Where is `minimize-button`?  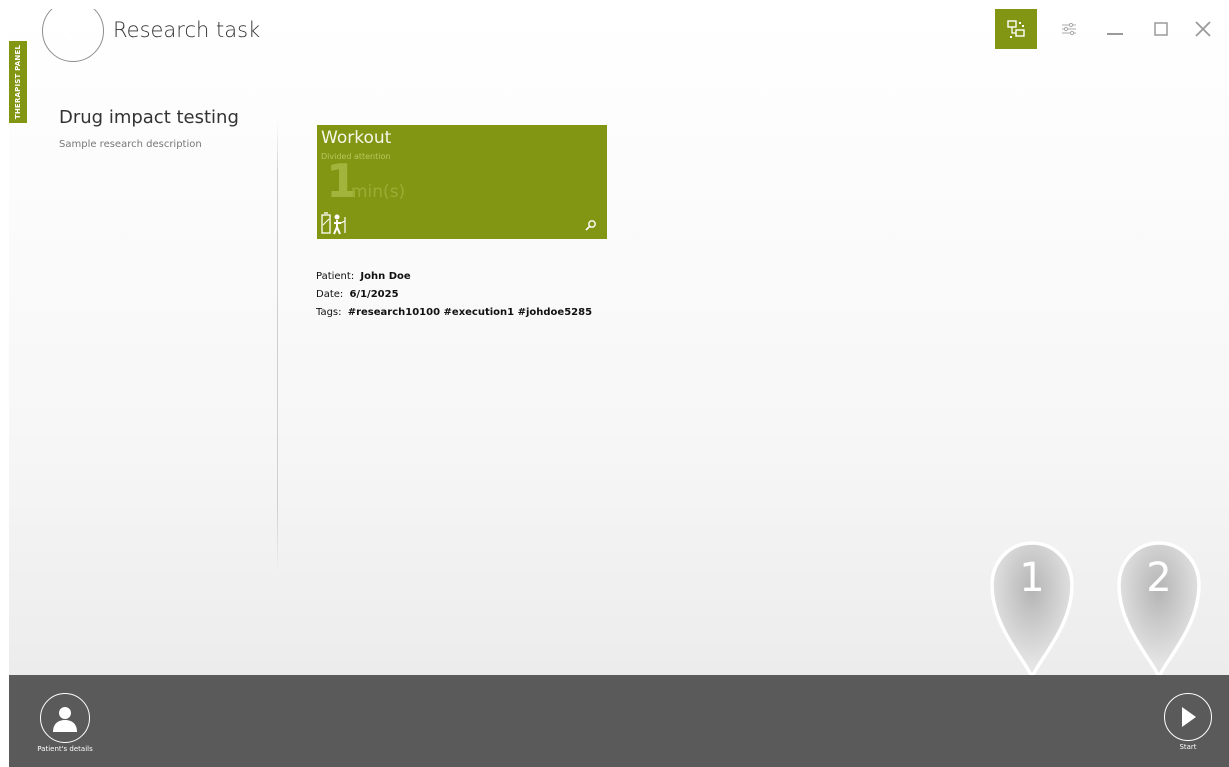 minimize-button is located at coordinates (1115, 29).